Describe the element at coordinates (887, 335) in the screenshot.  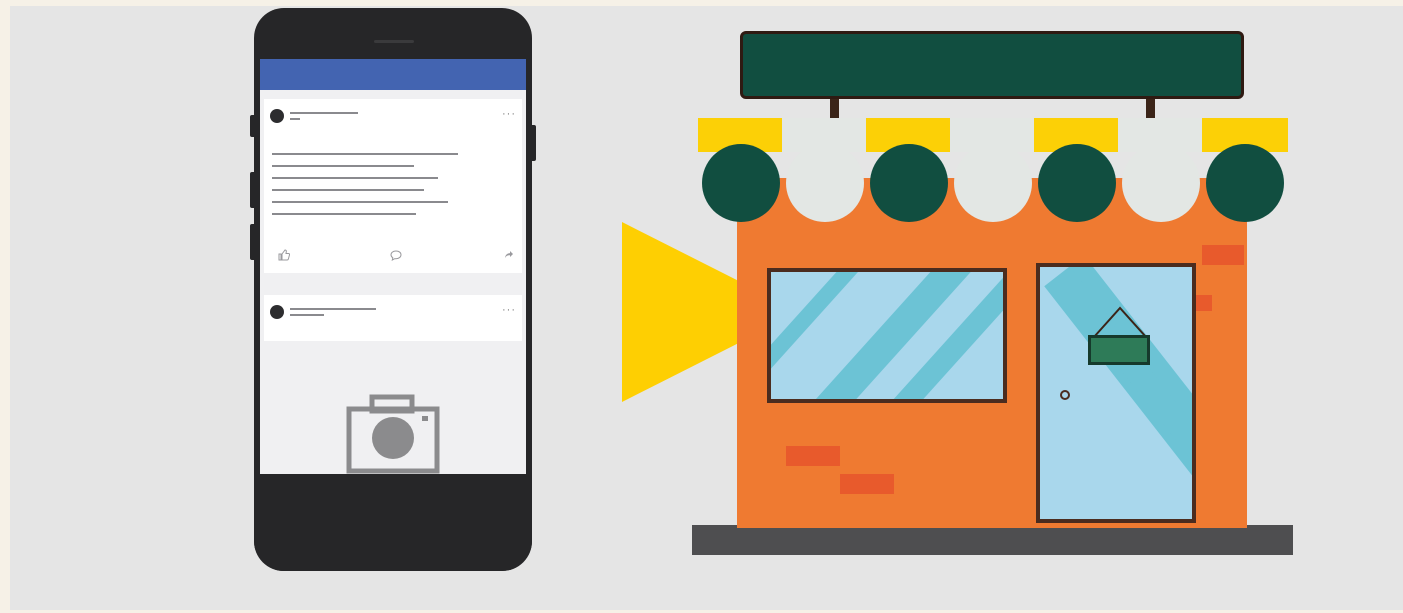
I see `store-window` at that location.